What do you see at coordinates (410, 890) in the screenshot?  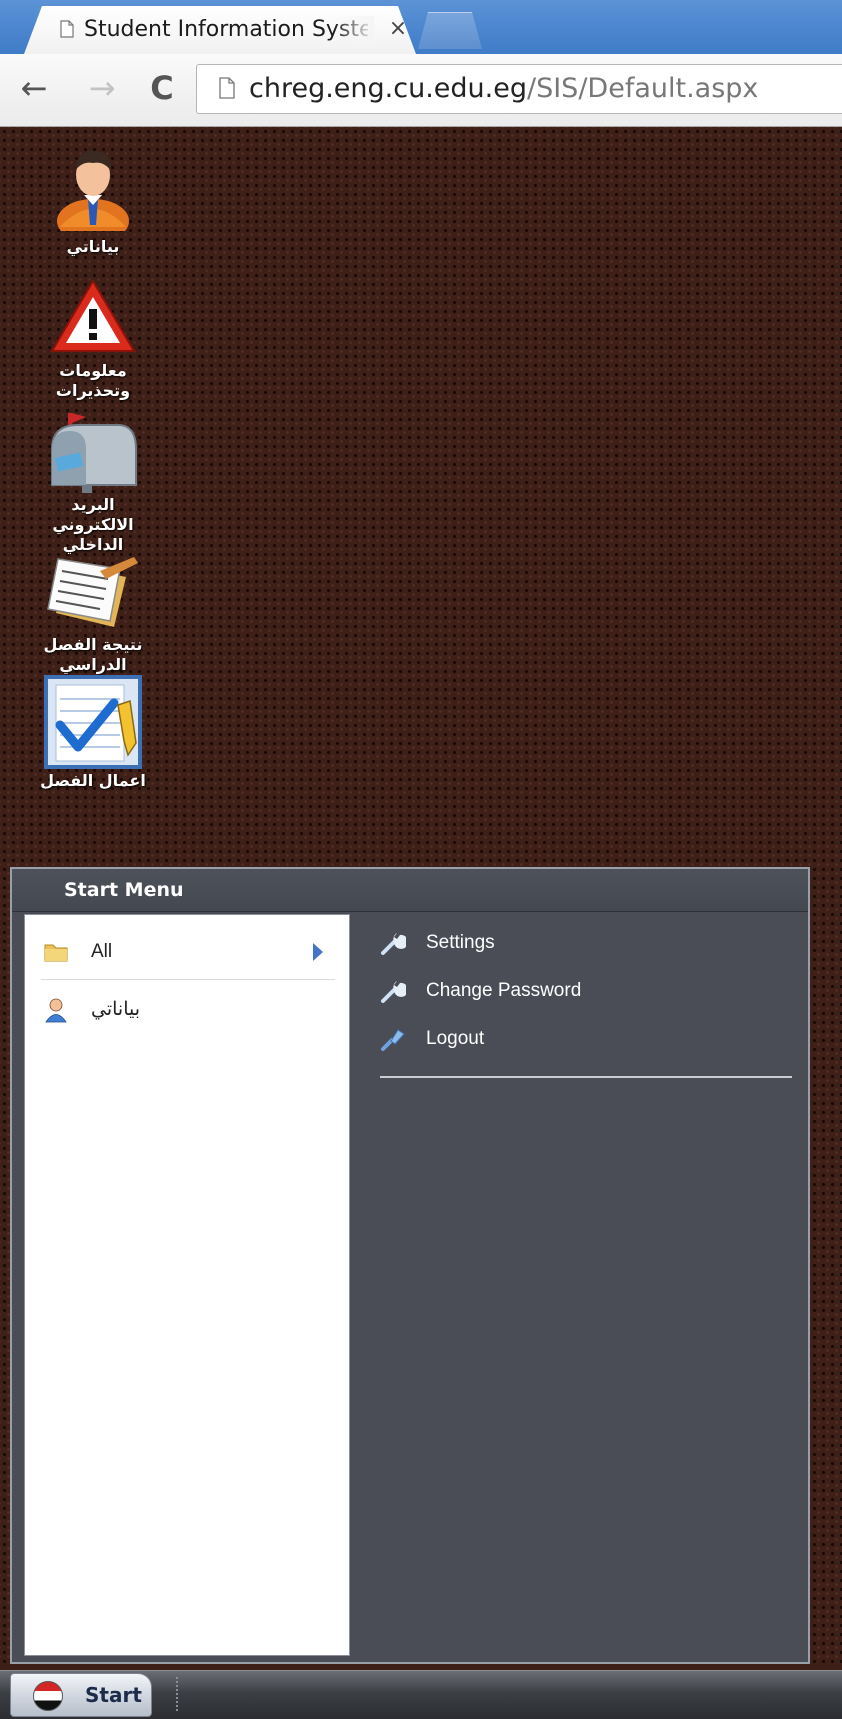 I see `start-menu-header: Start Menu` at bounding box center [410, 890].